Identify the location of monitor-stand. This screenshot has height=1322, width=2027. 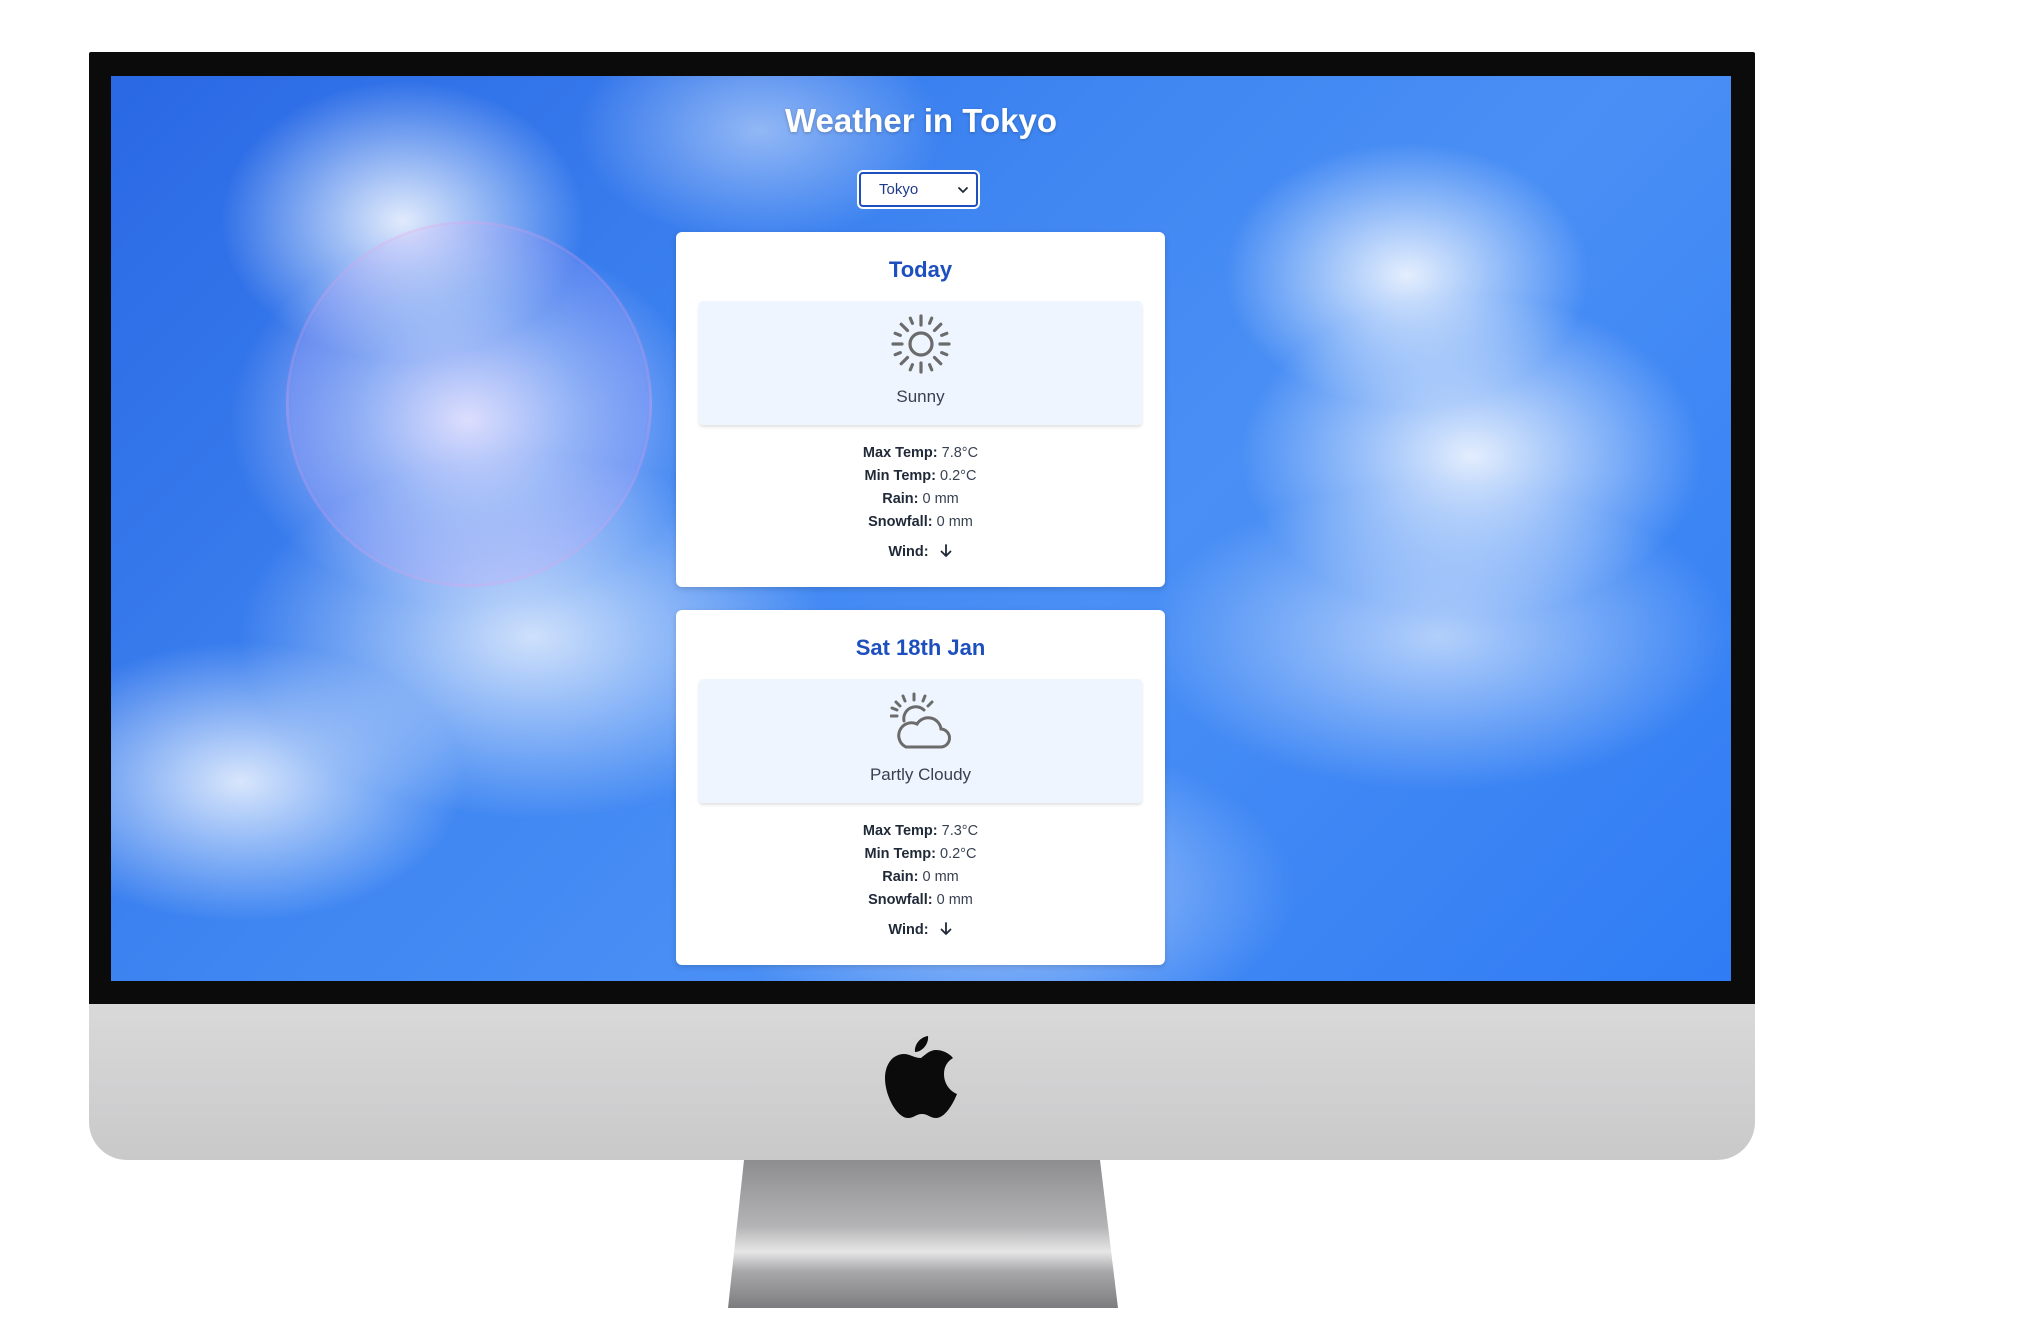
(923, 1234).